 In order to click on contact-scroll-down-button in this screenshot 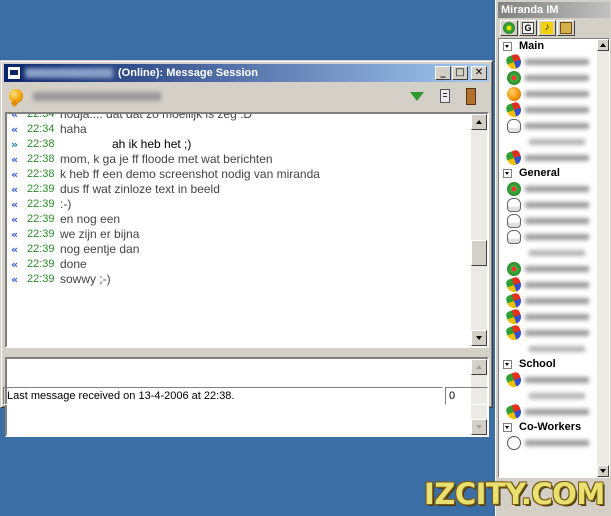, I will do `click(603, 471)`.